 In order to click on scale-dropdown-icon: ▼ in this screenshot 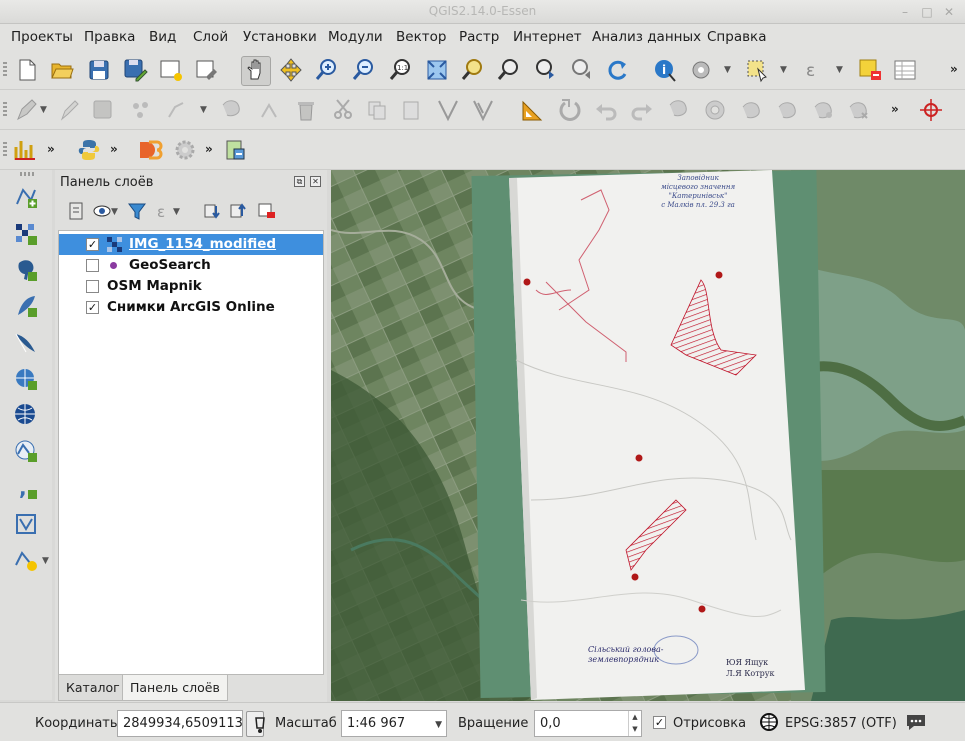, I will do `click(438, 725)`.